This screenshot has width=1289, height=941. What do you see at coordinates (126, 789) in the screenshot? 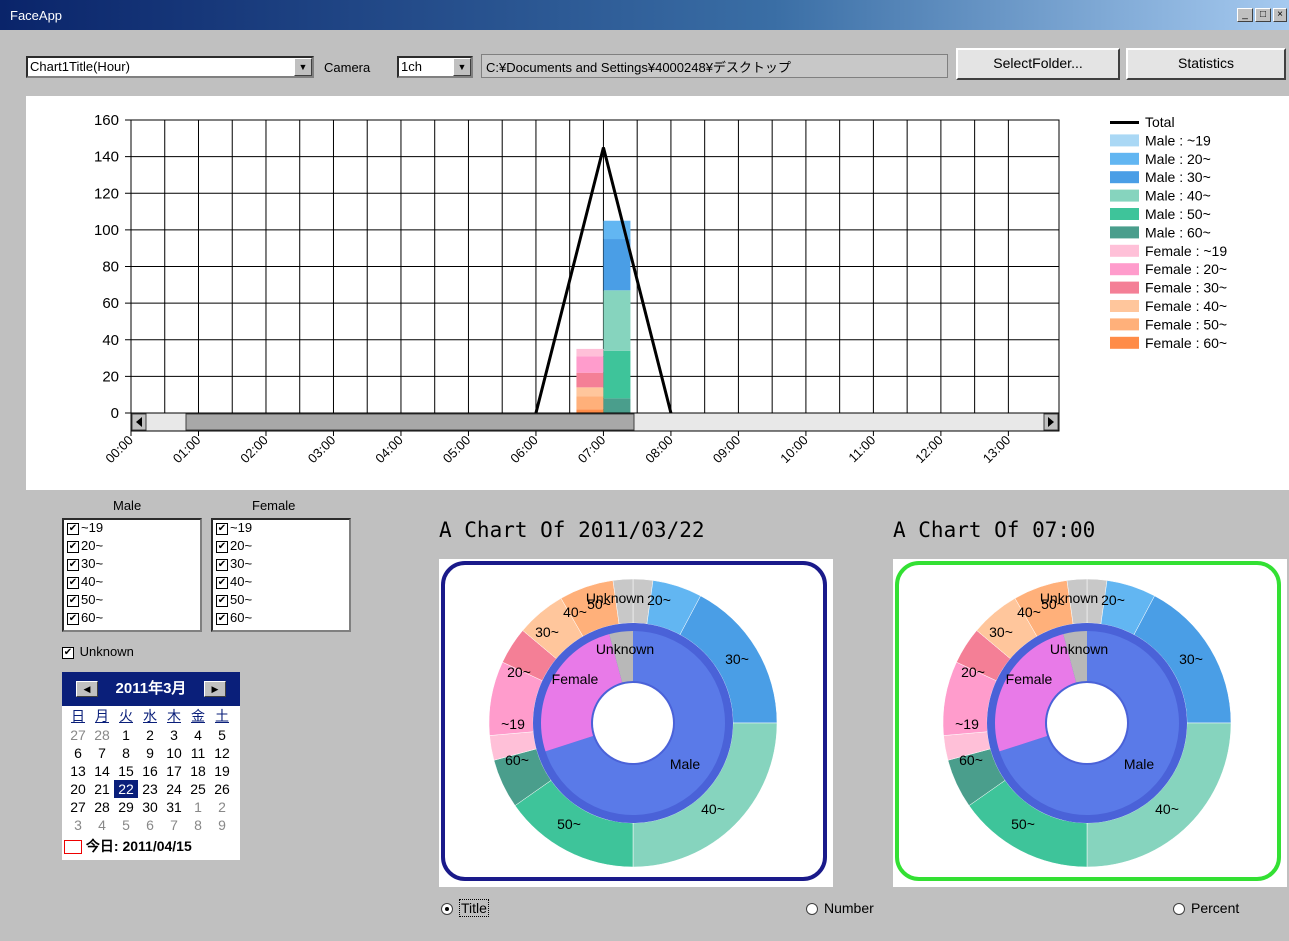
I see `calendar-day: 22` at bounding box center [126, 789].